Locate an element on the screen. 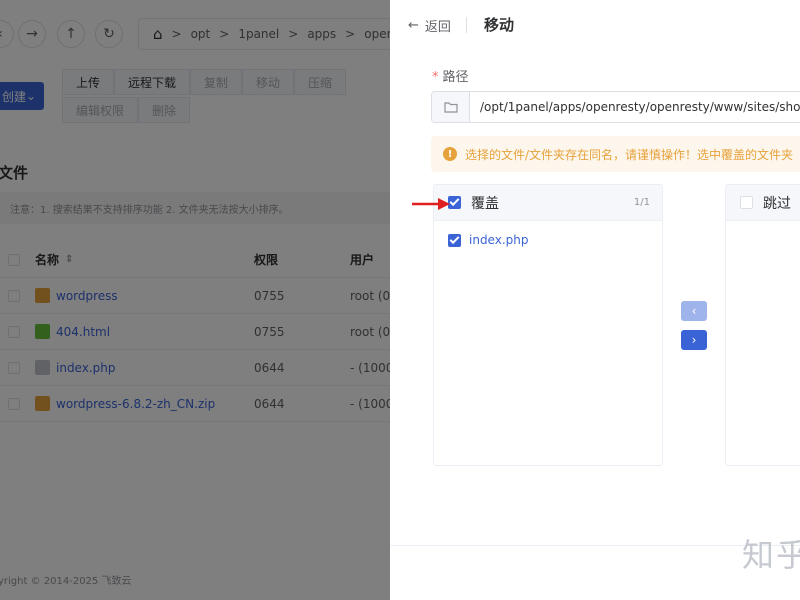 This screenshot has width=800, height=600. arrow-left-icon: ← is located at coordinates (413, 25).